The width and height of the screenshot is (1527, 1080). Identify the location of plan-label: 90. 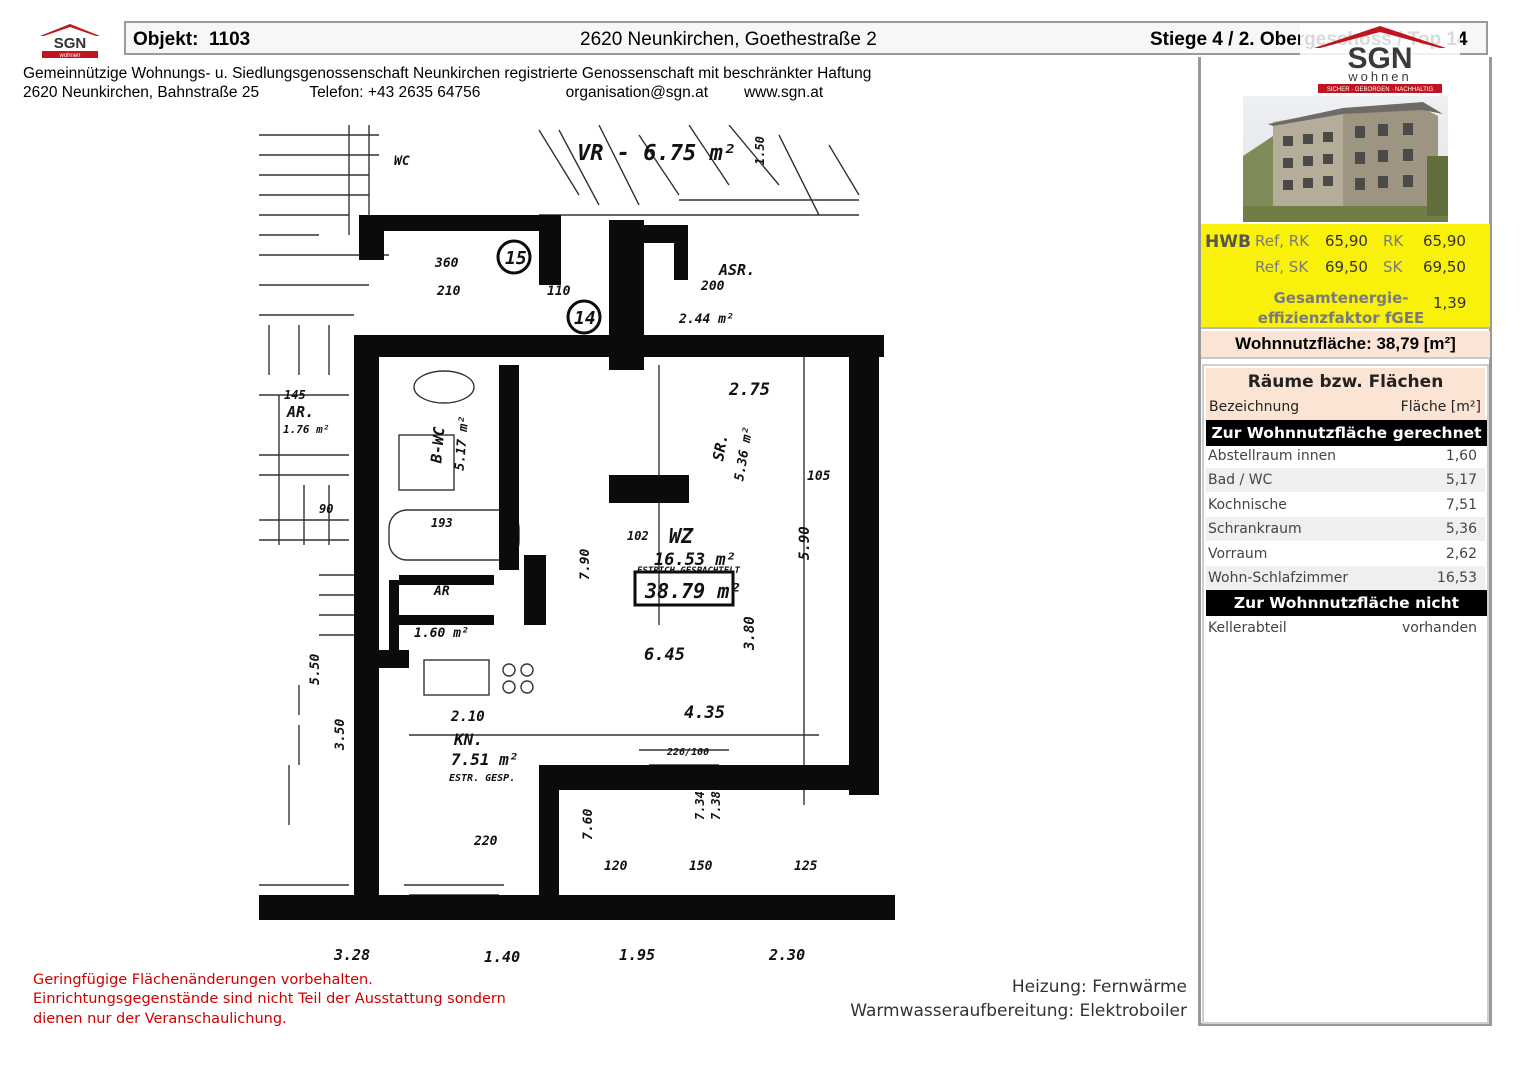
(326, 509).